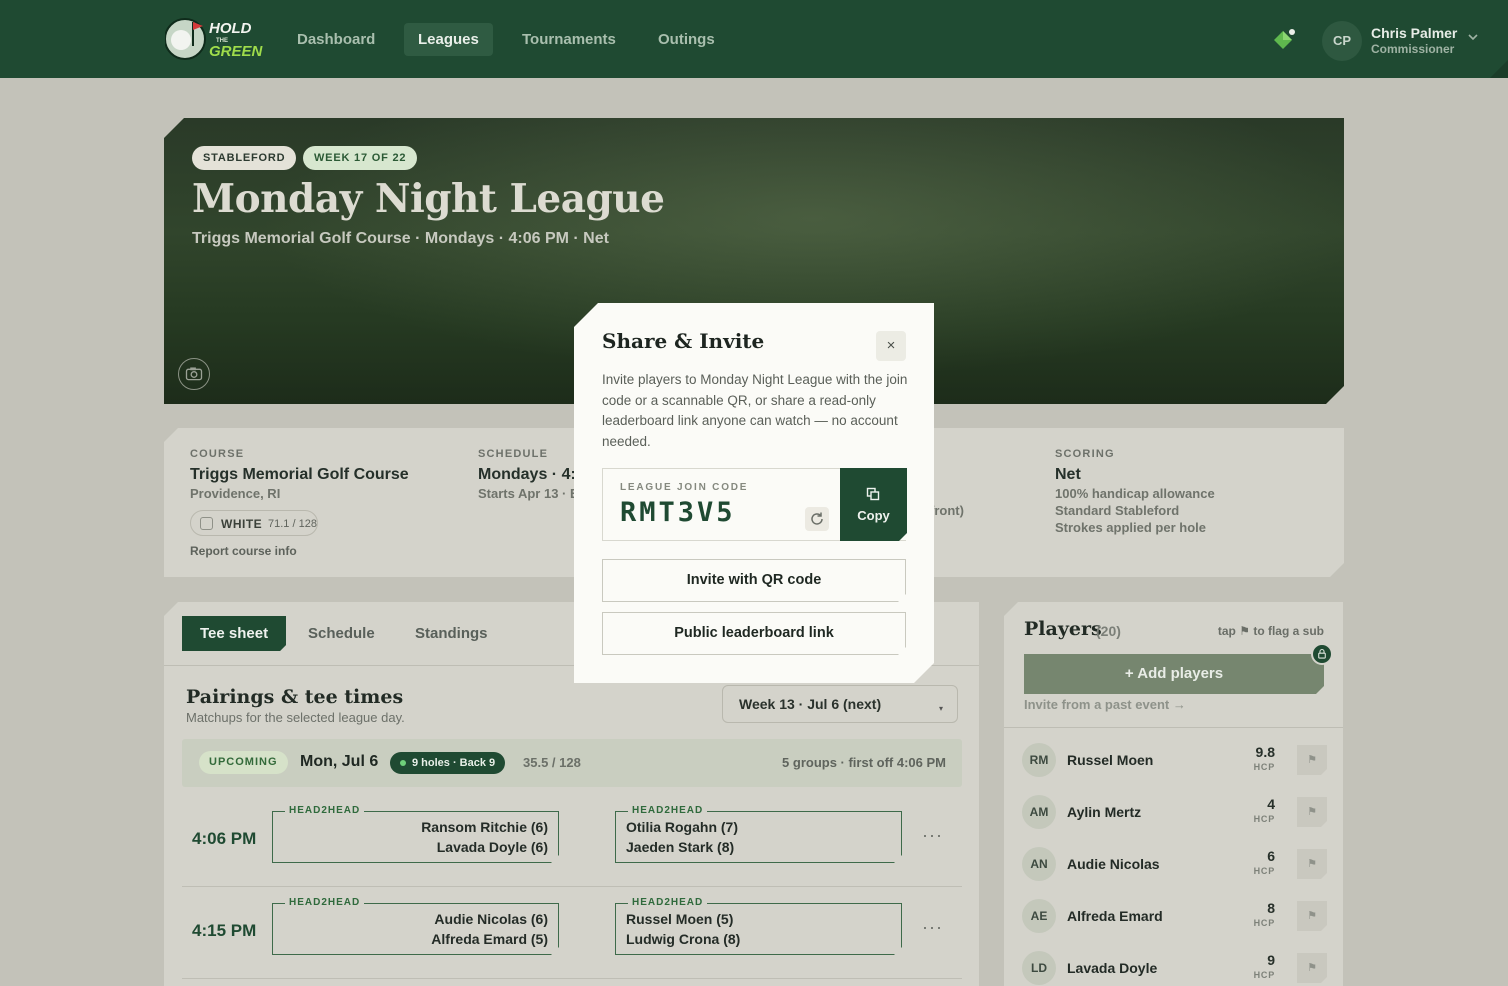 The image size is (1508, 986). What do you see at coordinates (1174, 674) in the screenshot?
I see `add-players-button: + Add players` at bounding box center [1174, 674].